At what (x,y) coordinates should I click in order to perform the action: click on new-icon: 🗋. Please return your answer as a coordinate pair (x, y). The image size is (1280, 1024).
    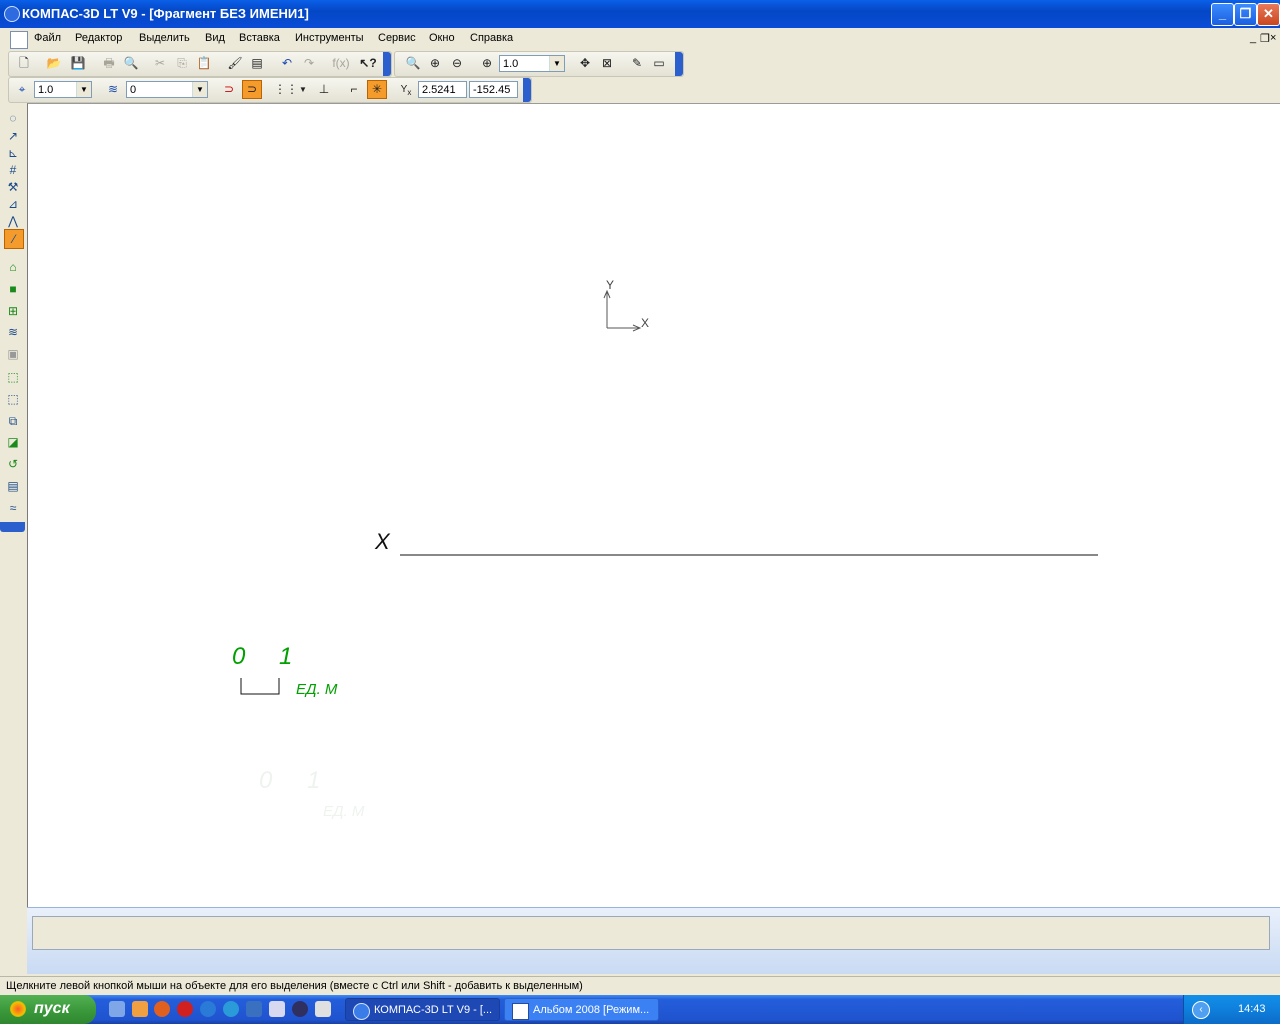
    Looking at the image, I should click on (24, 63).